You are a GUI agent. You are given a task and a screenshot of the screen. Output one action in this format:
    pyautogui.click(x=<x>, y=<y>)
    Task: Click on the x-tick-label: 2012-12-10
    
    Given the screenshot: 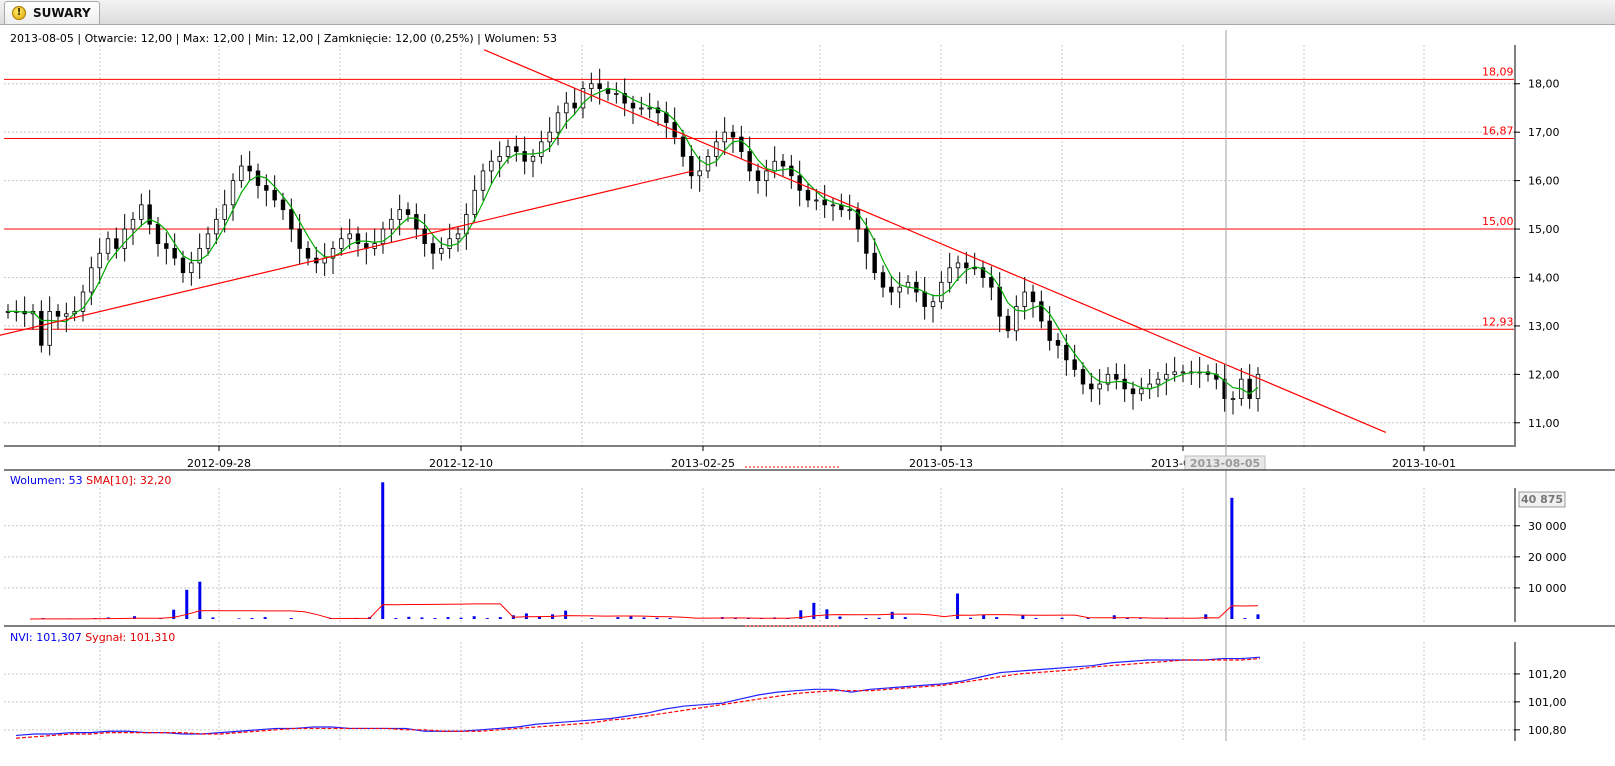 What is the action you would take?
    pyautogui.click(x=461, y=463)
    